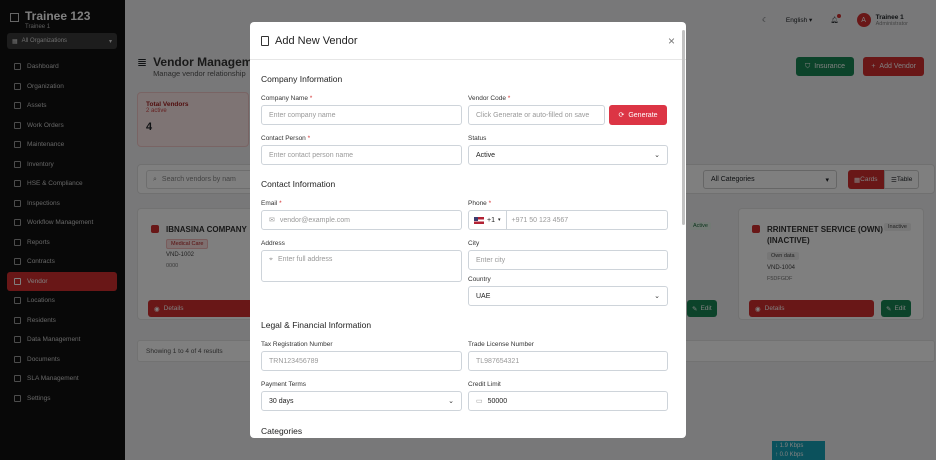 The width and height of the screenshot is (936, 460). What do you see at coordinates (273, 243) in the screenshot?
I see `address-label: Address` at bounding box center [273, 243].